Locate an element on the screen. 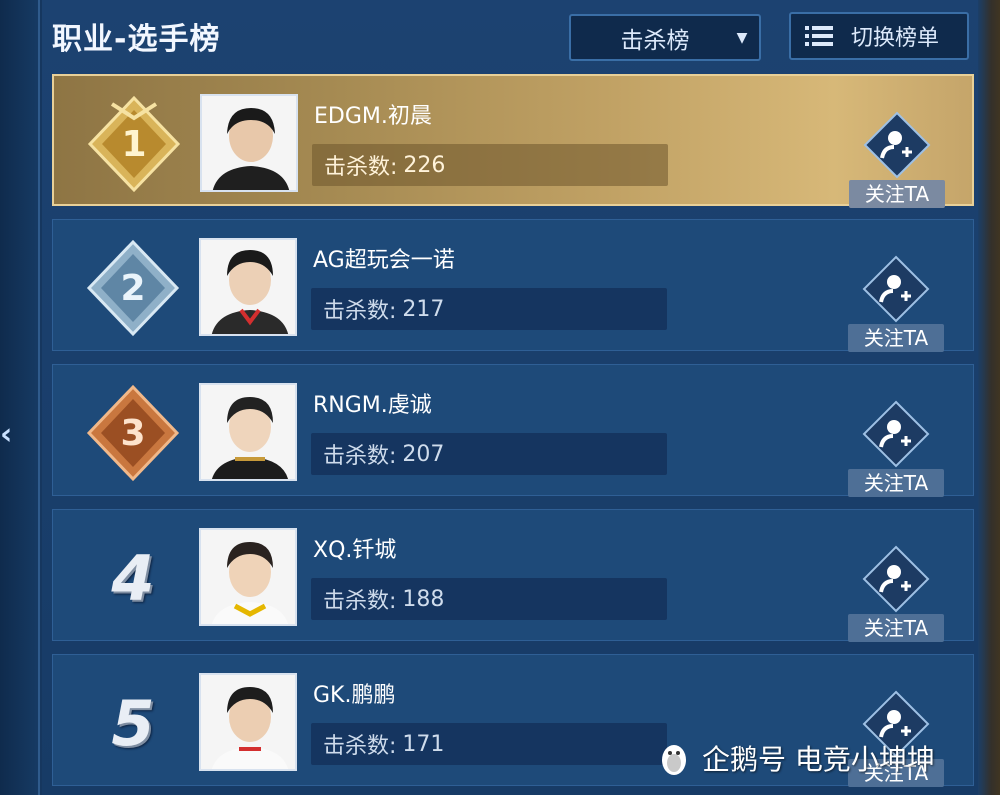 This screenshot has width=1000, height=795. player-name: EDGM.初晨 is located at coordinates (373, 116).